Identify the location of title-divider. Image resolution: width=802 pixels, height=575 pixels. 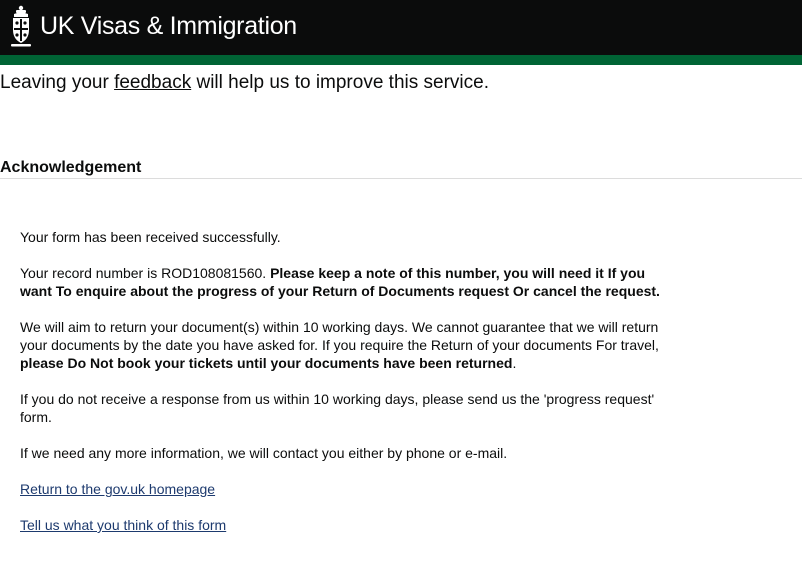
(401, 178).